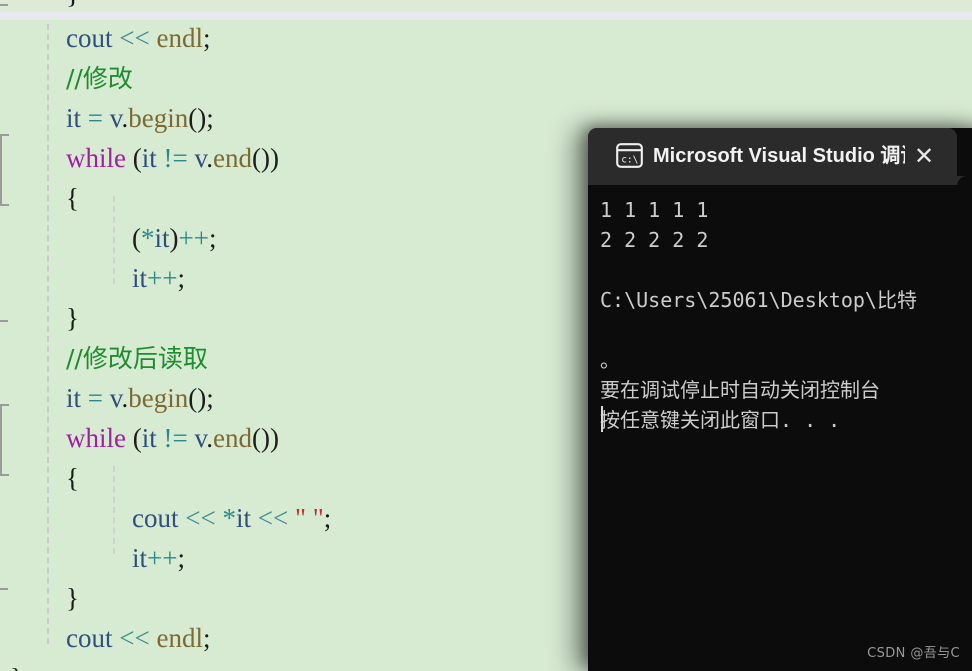 Image resolution: width=972 pixels, height=671 pixels. I want to click on console-line: 2 2 2 2 2, so click(654, 240).